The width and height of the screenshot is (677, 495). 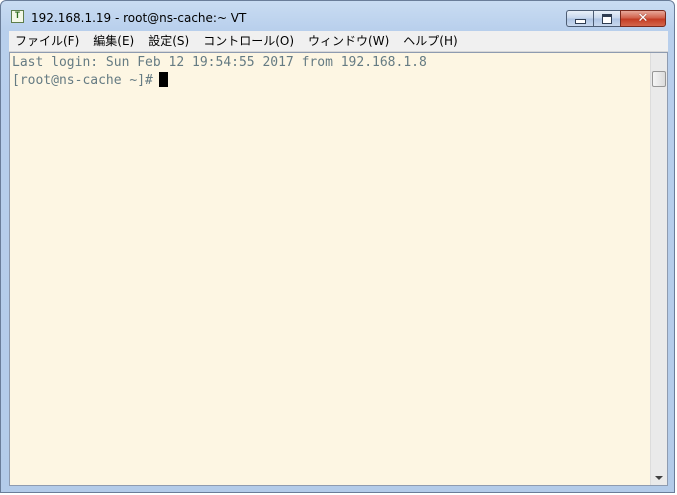 I want to click on window-controls: ✕, so click(x=616, y=19).